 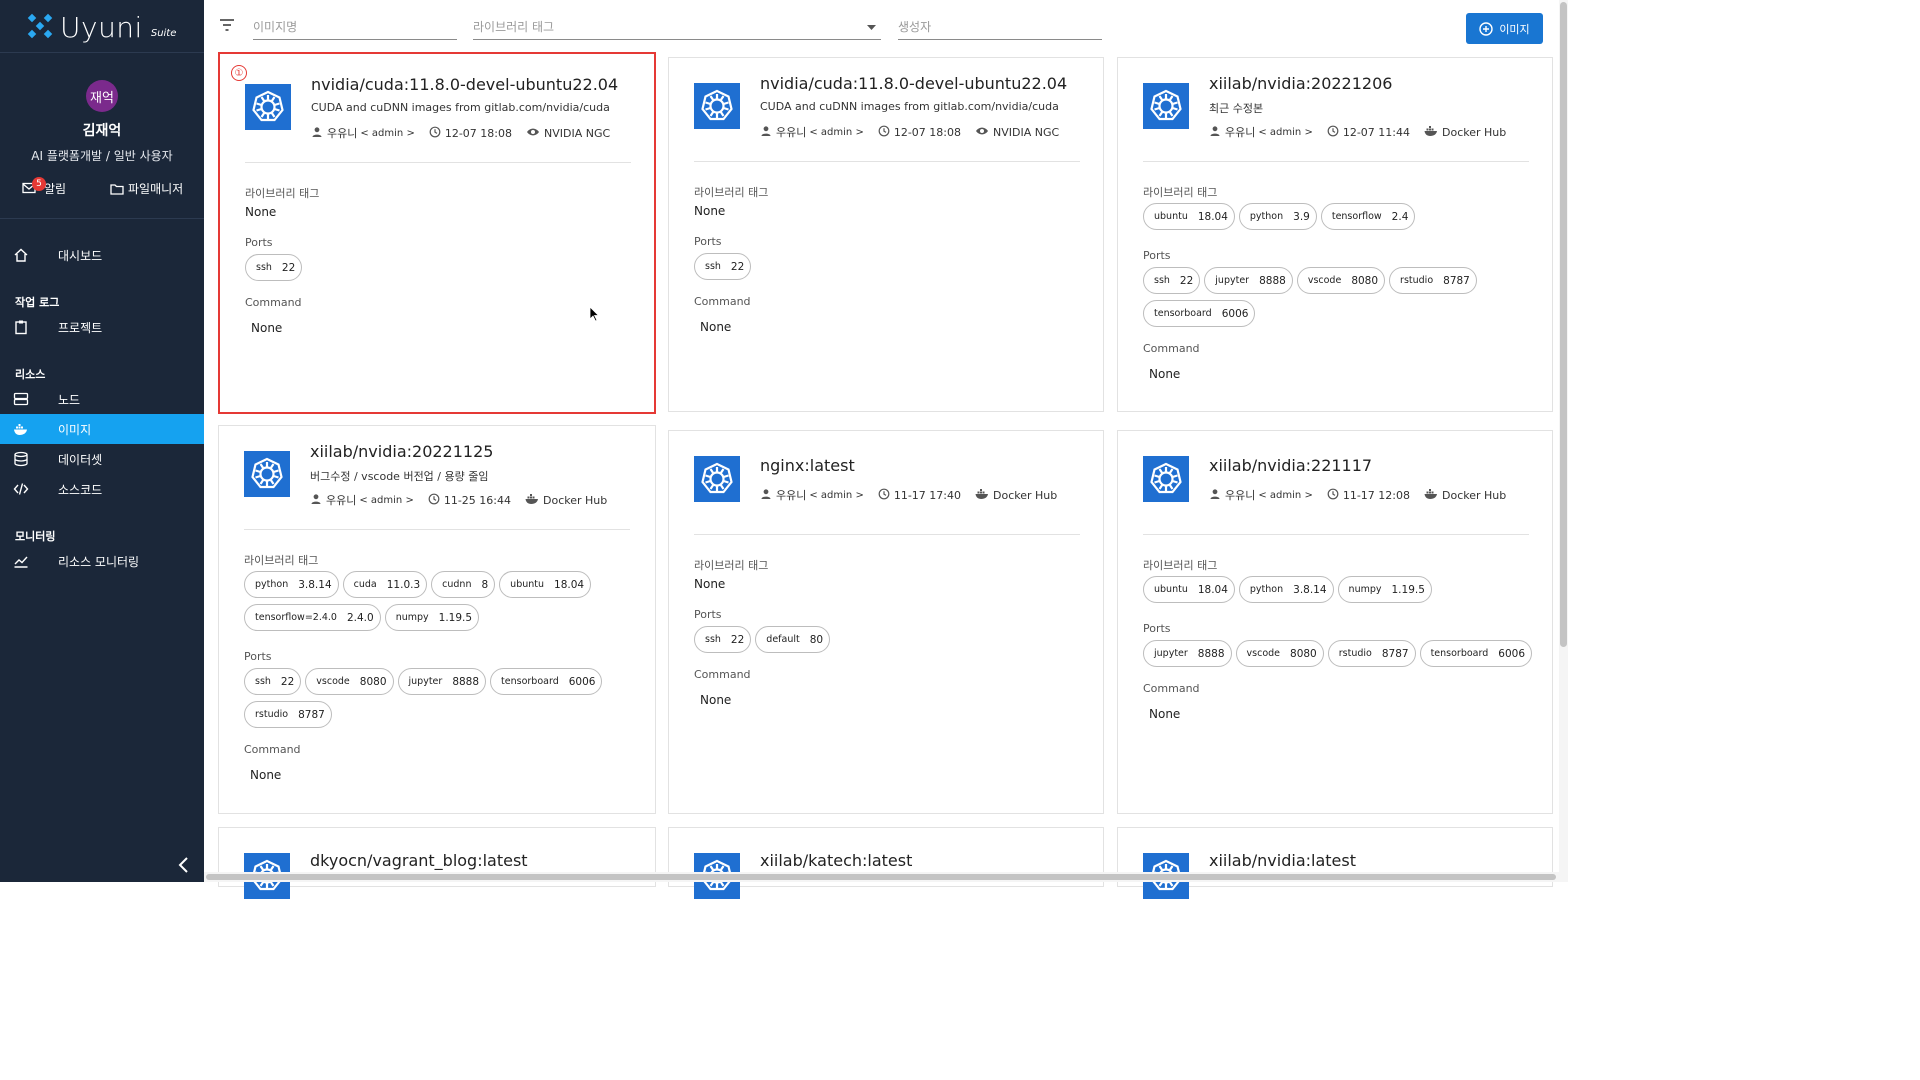 What do you see at coordinates (102, 429) in the screenshot?
I see `sidebar-item-image: 이미지` at bounding box center [102, 429].